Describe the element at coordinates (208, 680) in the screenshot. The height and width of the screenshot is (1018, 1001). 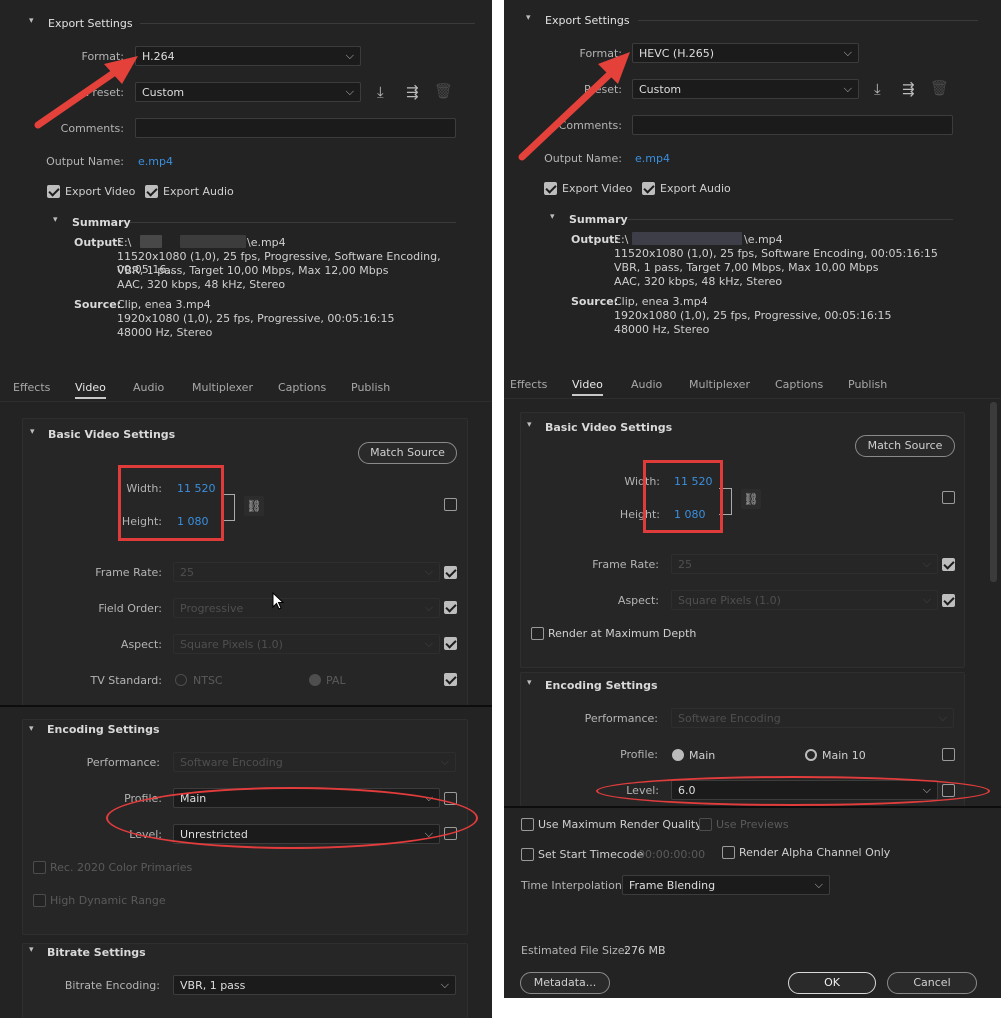
I see `ntsc-label: NTSC` at that location.